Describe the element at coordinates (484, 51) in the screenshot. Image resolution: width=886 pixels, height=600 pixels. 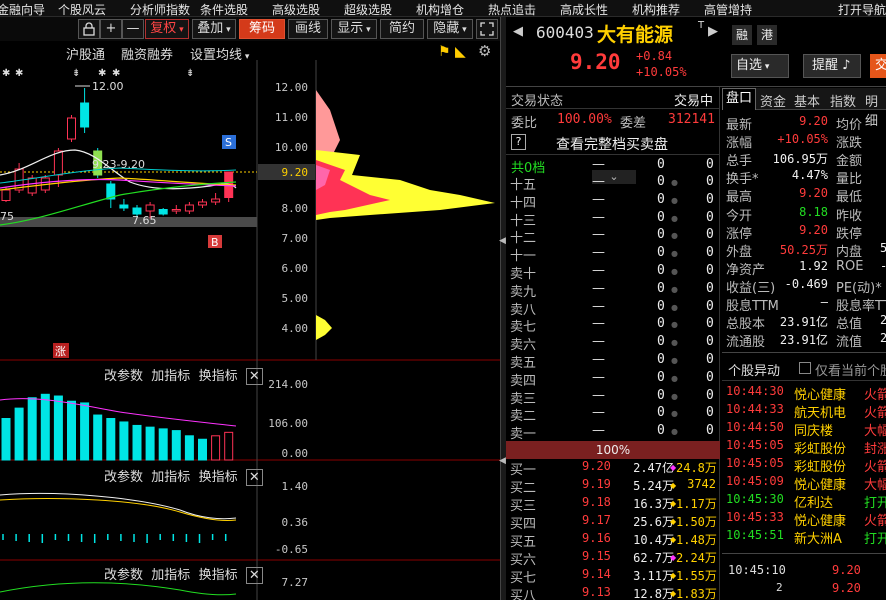
I see `gear-icon: ⚙` at that location.